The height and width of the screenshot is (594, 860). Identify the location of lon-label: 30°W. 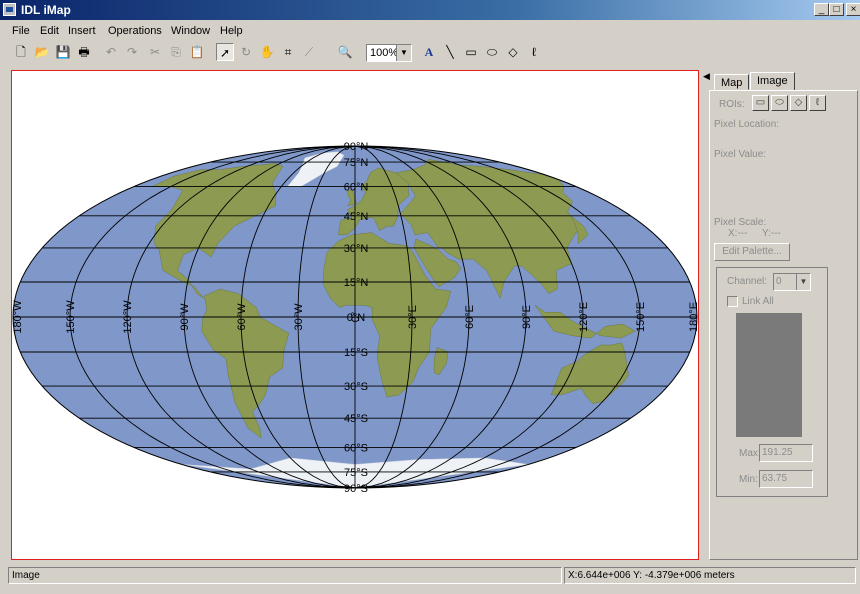
(299, 317).